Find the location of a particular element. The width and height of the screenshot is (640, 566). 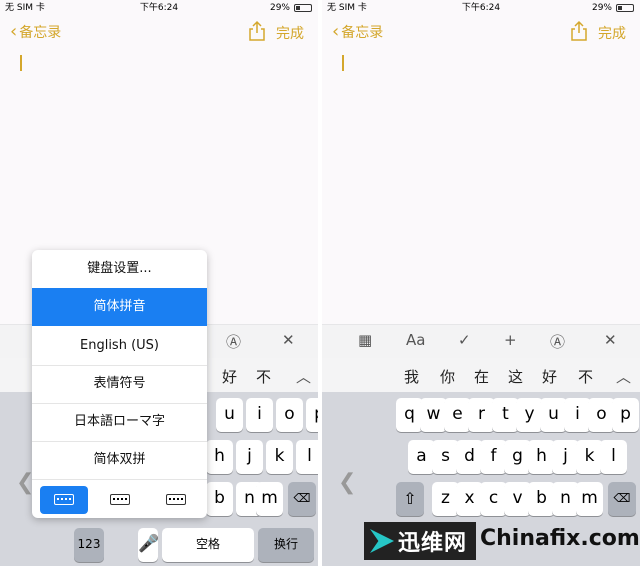

key: z is located at coordinates (445, 499).